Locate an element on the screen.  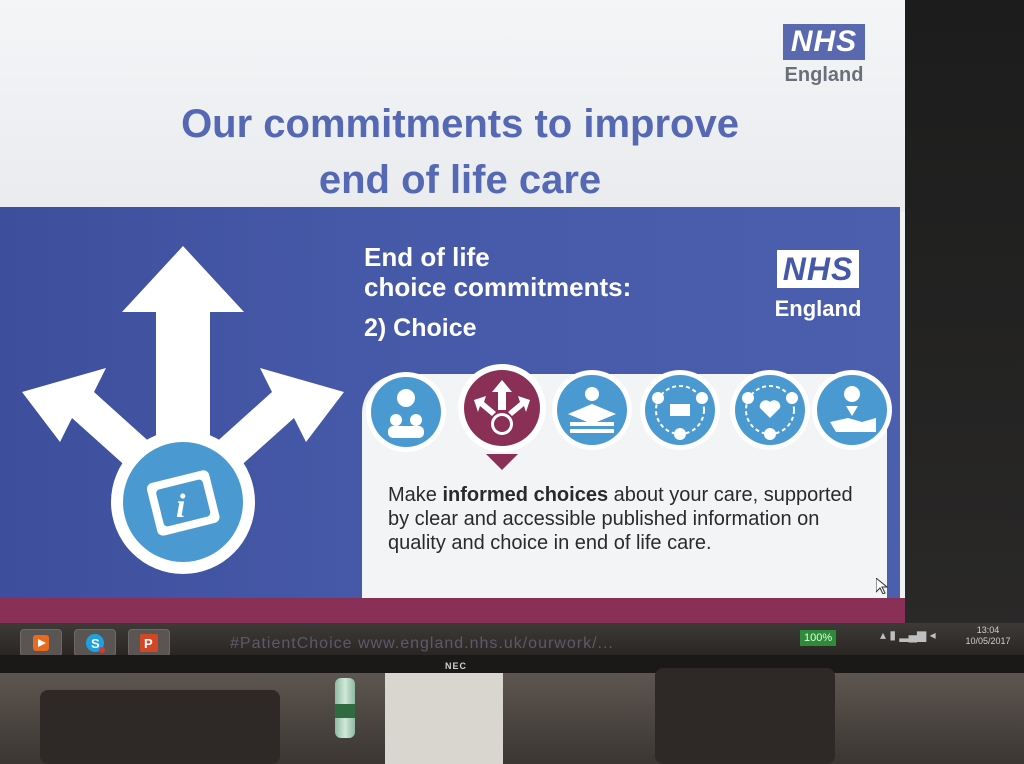
documents-stack-icon is located at coordinates (592, 410).